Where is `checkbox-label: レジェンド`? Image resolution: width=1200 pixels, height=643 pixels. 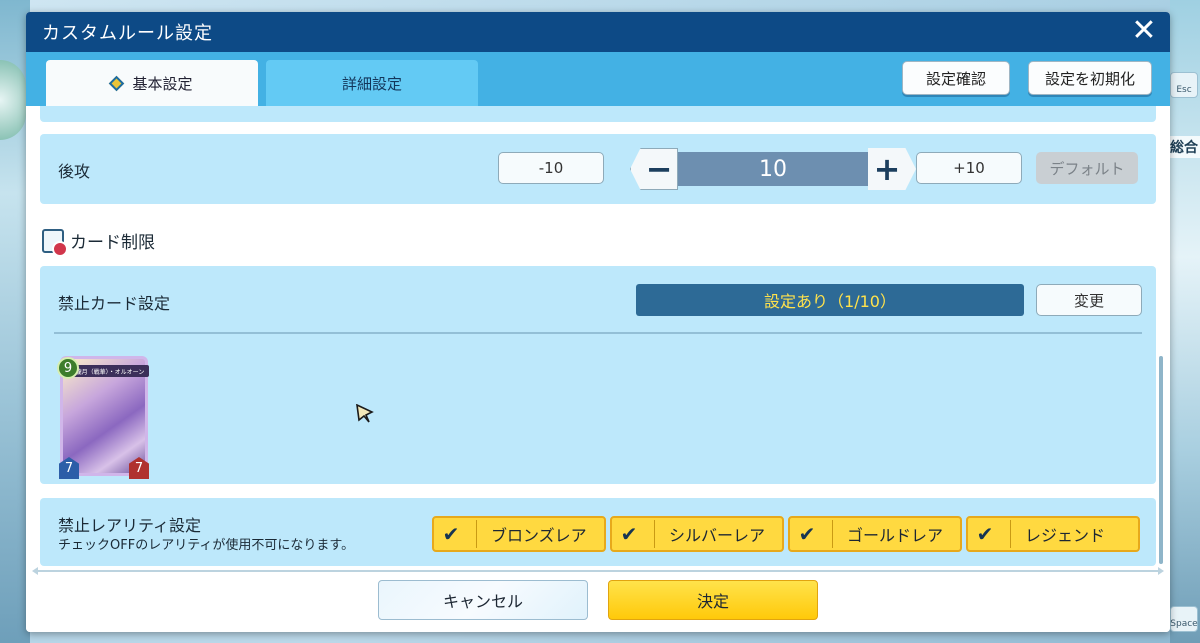 checkbox-label: レジェンド is located at coordinates (1065, 535).